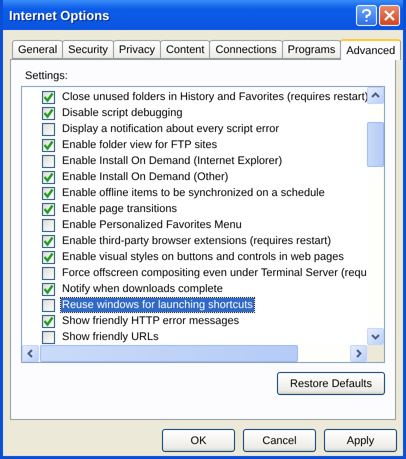  I want to click on setting-label: Enable Install On Demand (Internet Explorer), so click(172, 161).